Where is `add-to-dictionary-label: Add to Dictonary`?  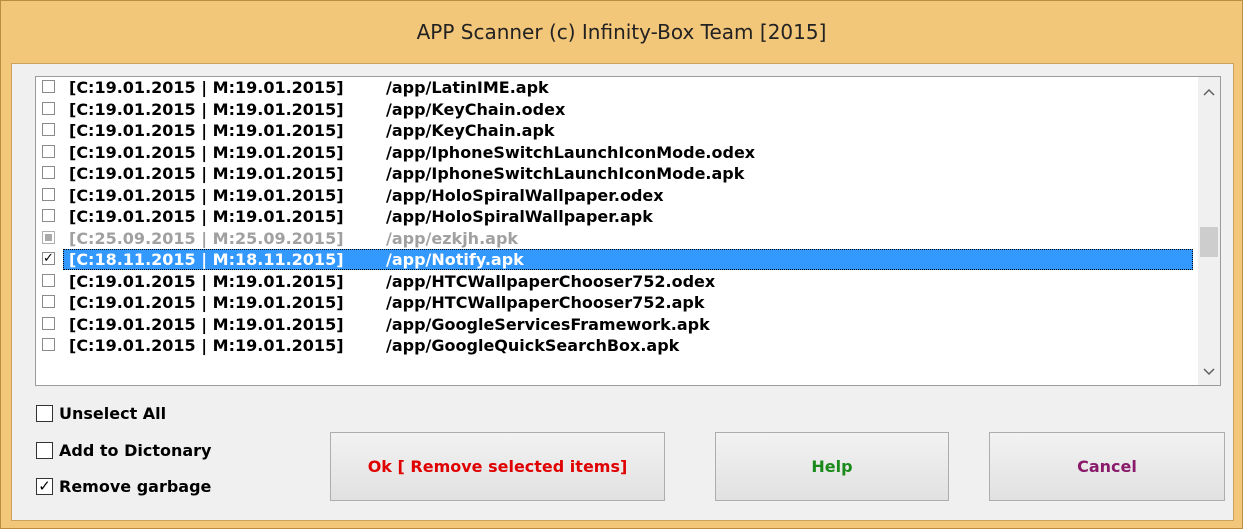 add-to-dictionary-label: Add to Dictonary is located at coordinates (135, 450).